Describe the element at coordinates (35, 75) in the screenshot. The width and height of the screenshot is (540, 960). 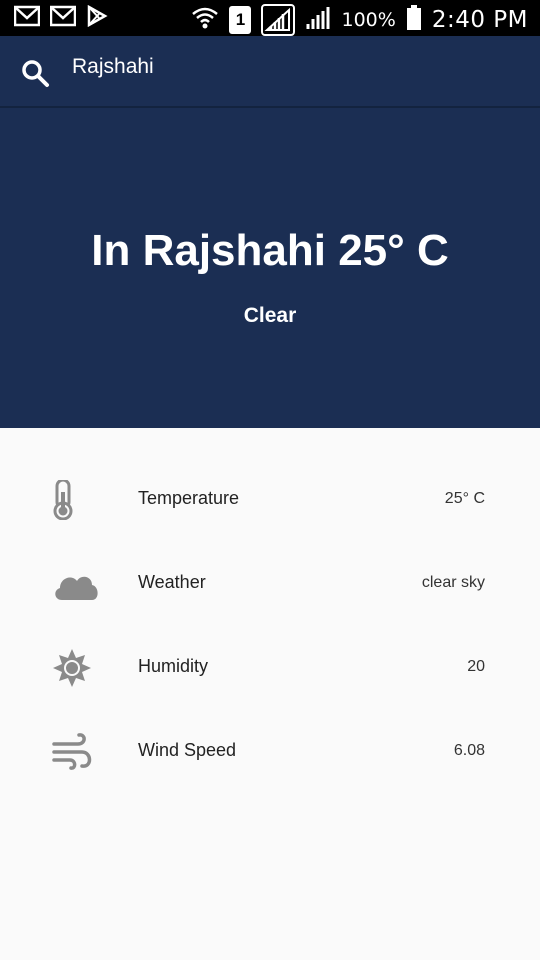
I see `search-icon` at that location.